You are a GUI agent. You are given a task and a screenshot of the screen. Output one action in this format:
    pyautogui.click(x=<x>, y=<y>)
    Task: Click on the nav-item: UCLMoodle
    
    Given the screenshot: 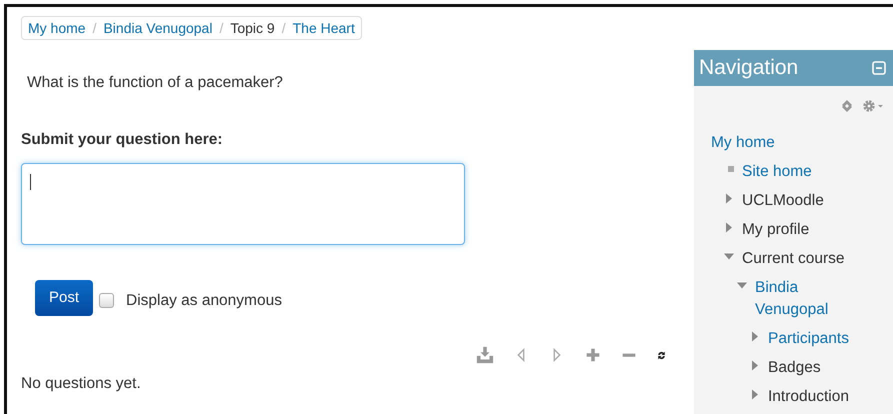 What is the action you would take?
    pyautogui.click(x=797, y=201)
    